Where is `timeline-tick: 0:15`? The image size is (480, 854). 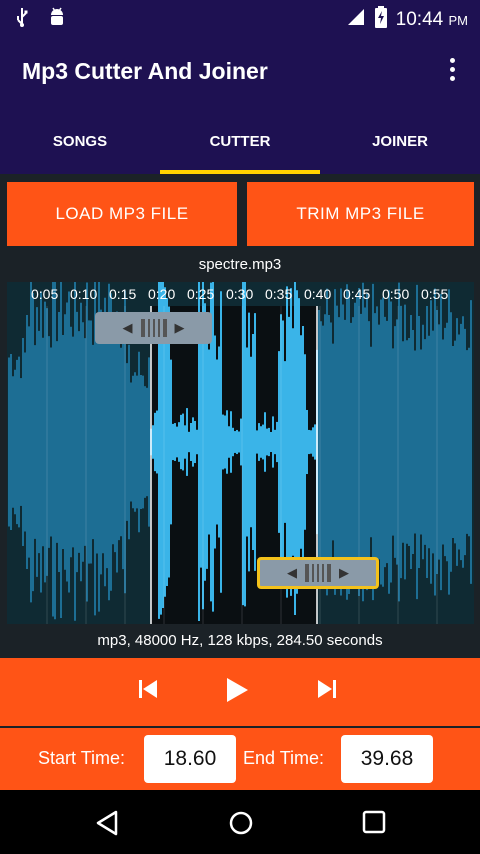
timeline-tick: 0:15 is located at coordinates (123, 294).